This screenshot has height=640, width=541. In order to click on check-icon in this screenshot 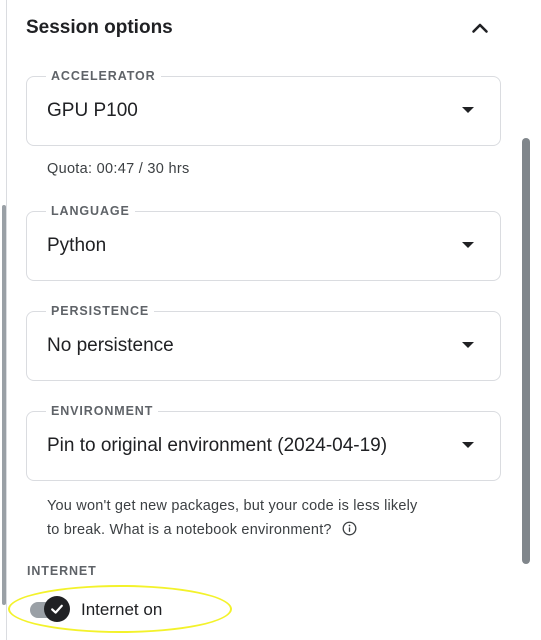, I will do `click(57, 609)`.